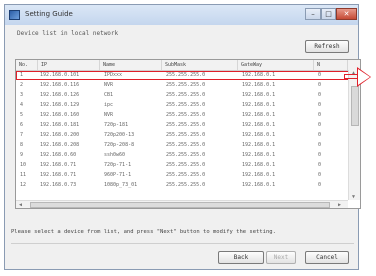  What do you see at coordinates (22, 155) in the screenshot?
I see `table-cell: 9` at bounding box center [22, 155].